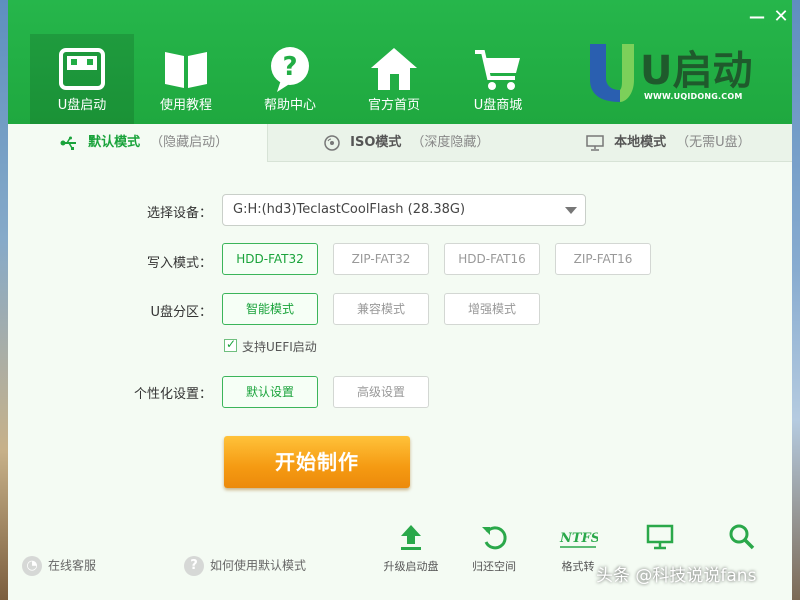 The height and width of the screenshot is (600, 800). What do you see at coordinates (603, 259) in the screenshot?
I see `write-option-zip-fat16: ZIP-FAT16` at bounding box center [603, 259].